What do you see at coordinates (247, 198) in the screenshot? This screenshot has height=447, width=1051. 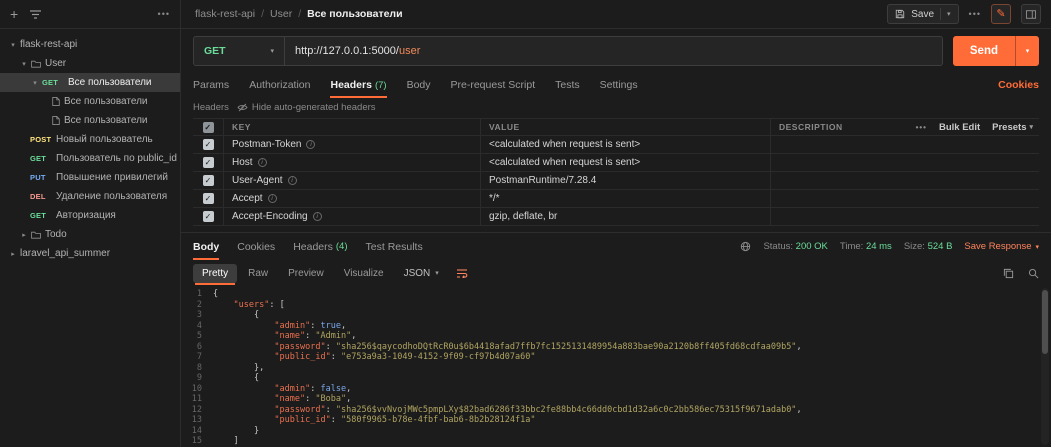 I see `header-key: Accept` at bounding box center [247, 198].